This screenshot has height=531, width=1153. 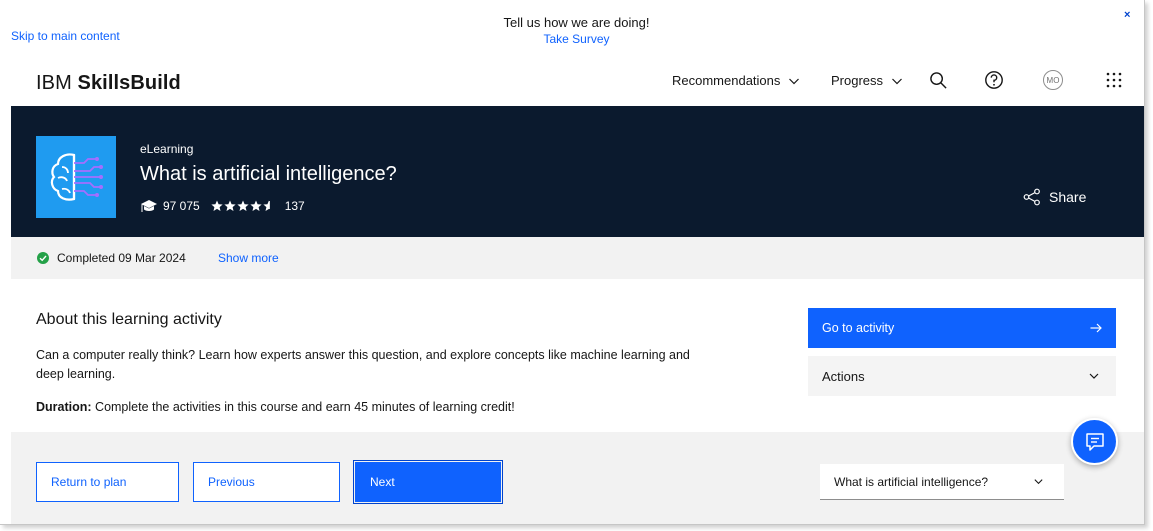 I want to click on search-icon, so click(x=938, y=80).